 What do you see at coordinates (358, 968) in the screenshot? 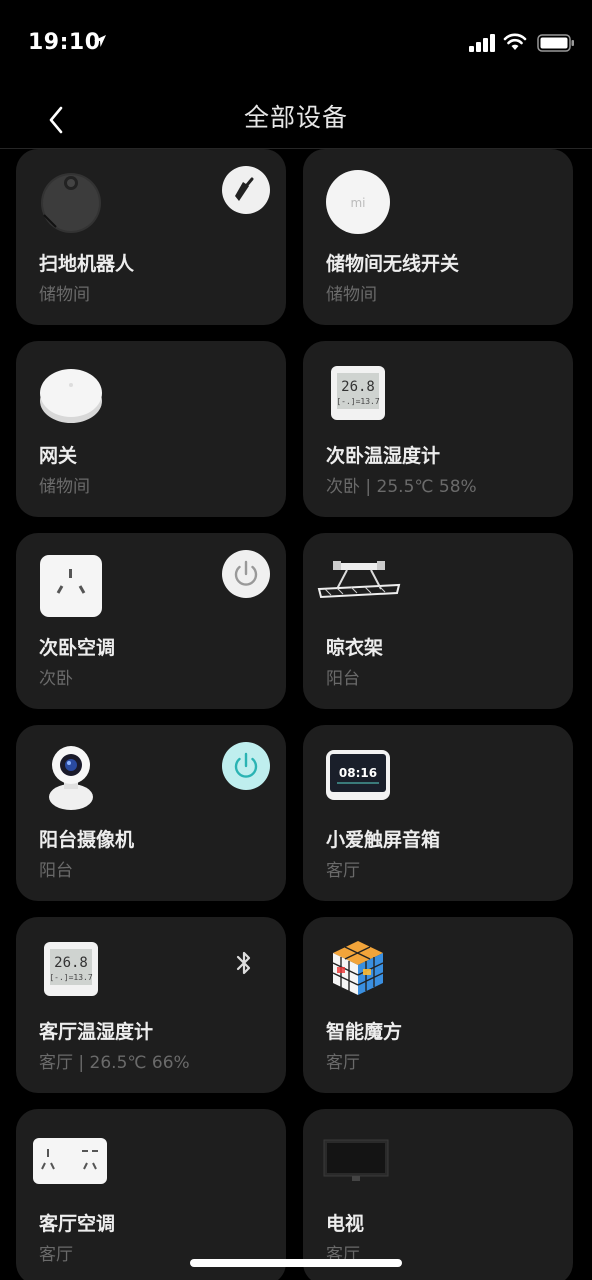
I see `magic-cube-icon` at bounding box center [358, 968].